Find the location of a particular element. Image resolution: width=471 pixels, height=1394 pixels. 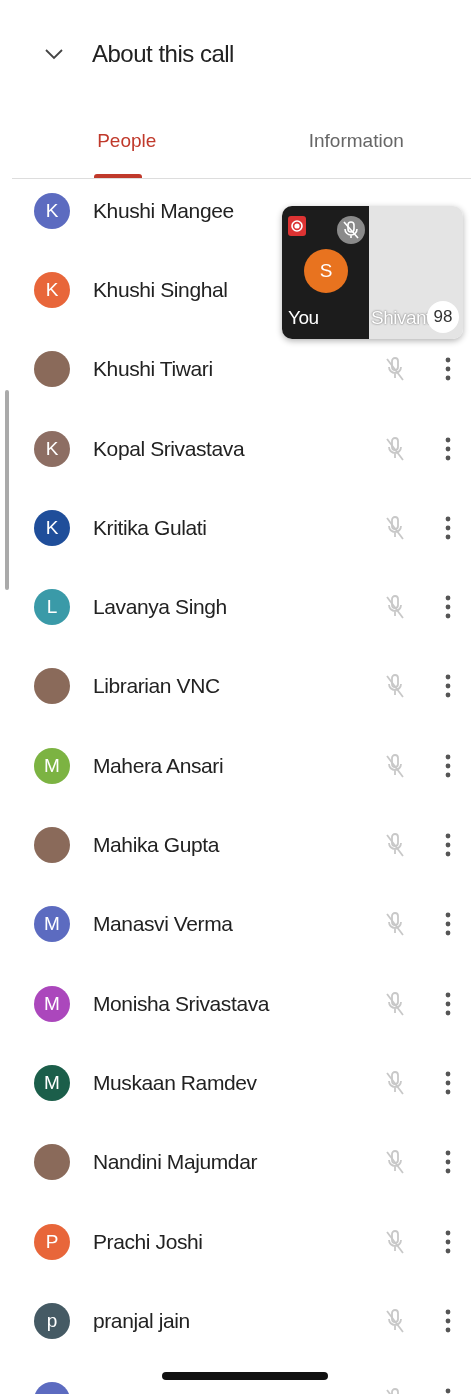

self-label: You is located at coordinates (303, 318).